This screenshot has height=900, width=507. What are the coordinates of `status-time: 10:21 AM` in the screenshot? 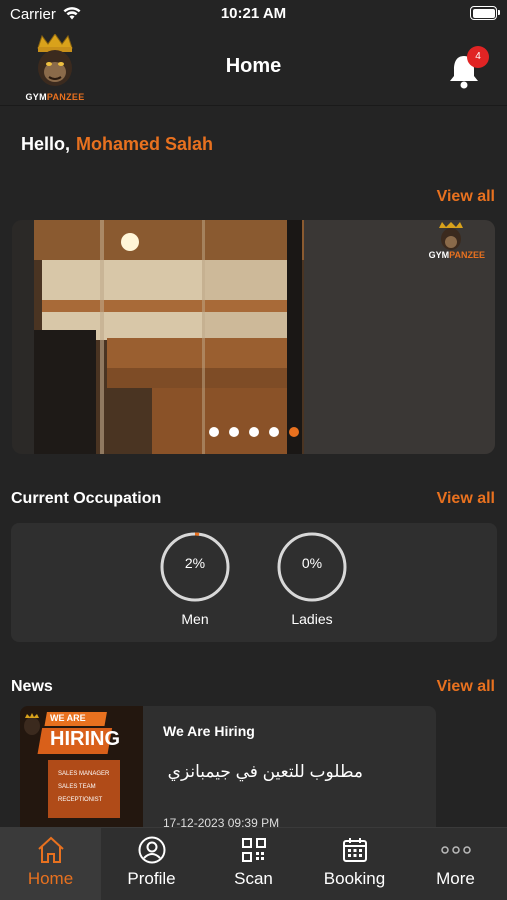 It's located at (253, 13).